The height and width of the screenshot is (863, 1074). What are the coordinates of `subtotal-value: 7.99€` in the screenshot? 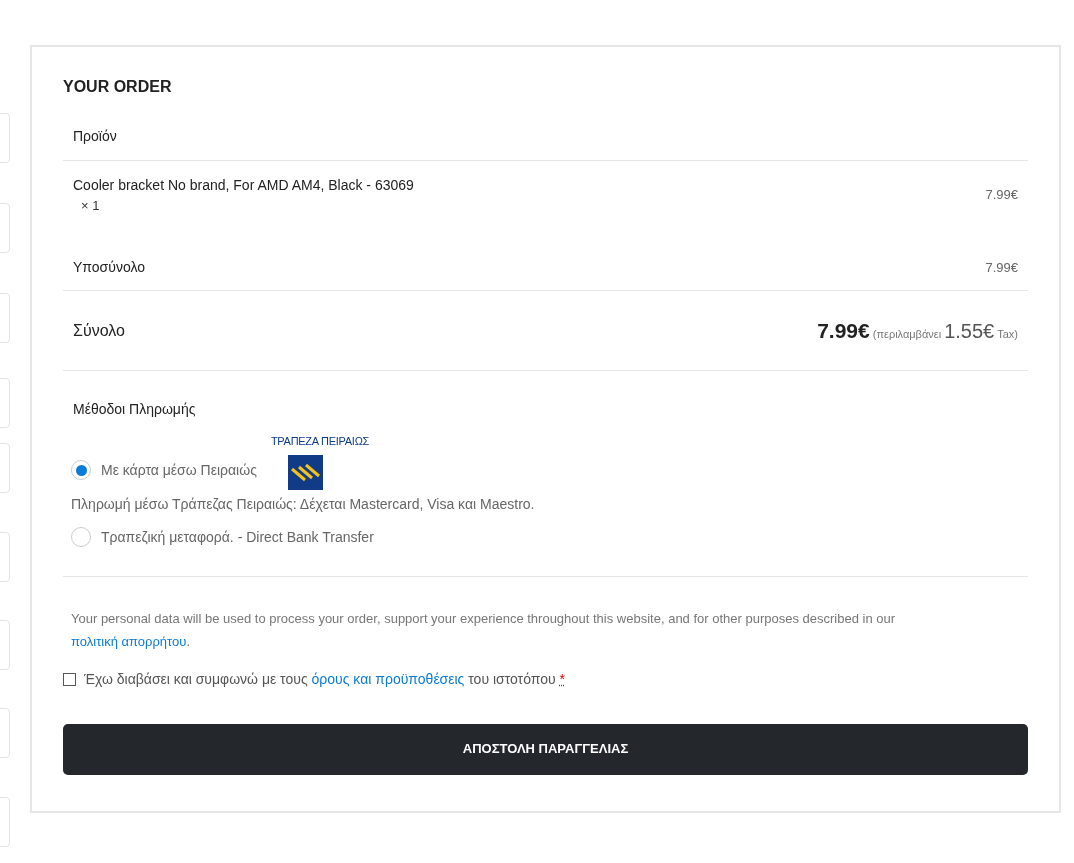 It's located at (1001, 267).